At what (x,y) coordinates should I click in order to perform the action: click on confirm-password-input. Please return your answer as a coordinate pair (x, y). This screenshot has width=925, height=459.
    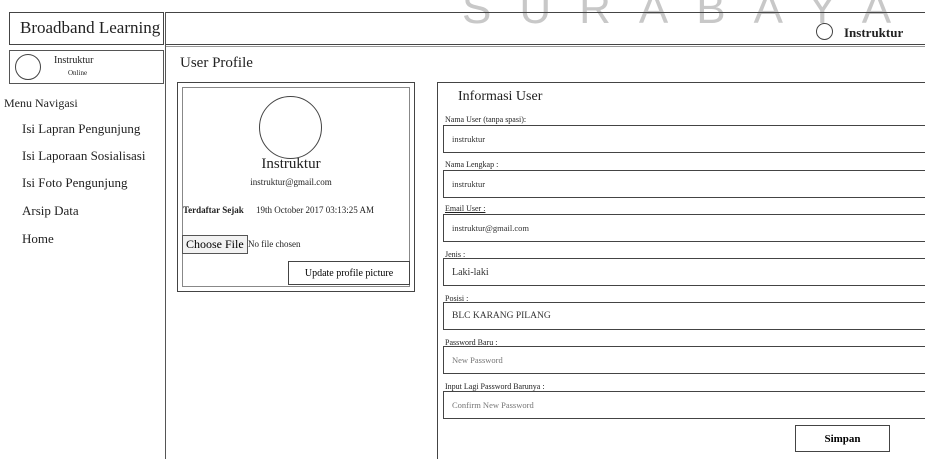
    Looking at the image, I should click on (684, 405).